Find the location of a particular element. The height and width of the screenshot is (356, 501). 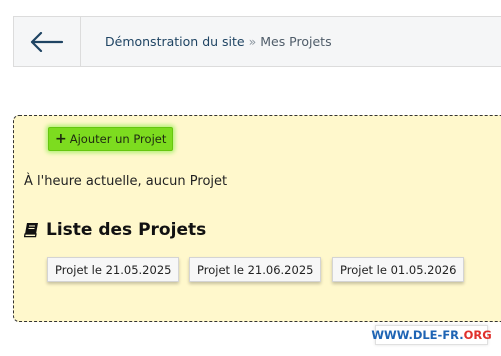

projects-list-heading: Liste des Projets is located at coordinates (115, 230).